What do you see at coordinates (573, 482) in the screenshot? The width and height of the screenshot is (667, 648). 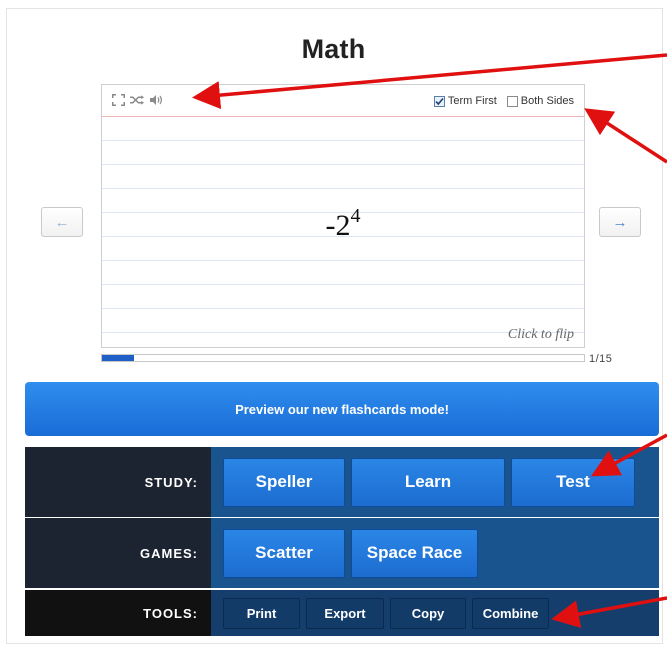 I see `test-button: Test` at bounding box center [573, 482].